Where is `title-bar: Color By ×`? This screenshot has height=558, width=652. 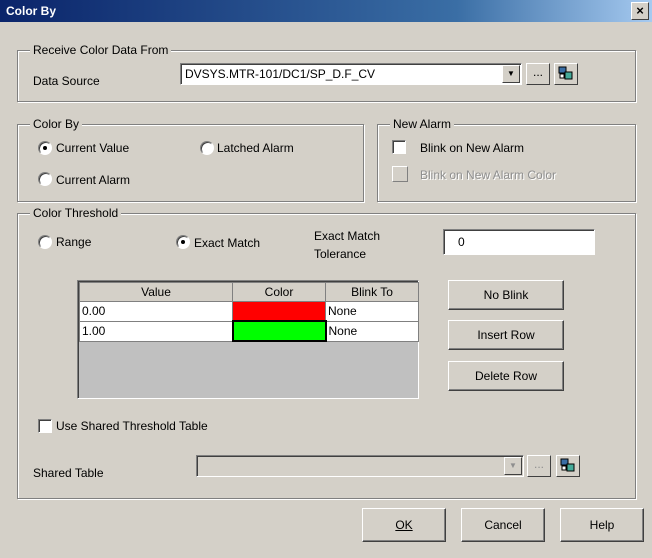
title-bar: Color By × is located at coordinates (326, 11).